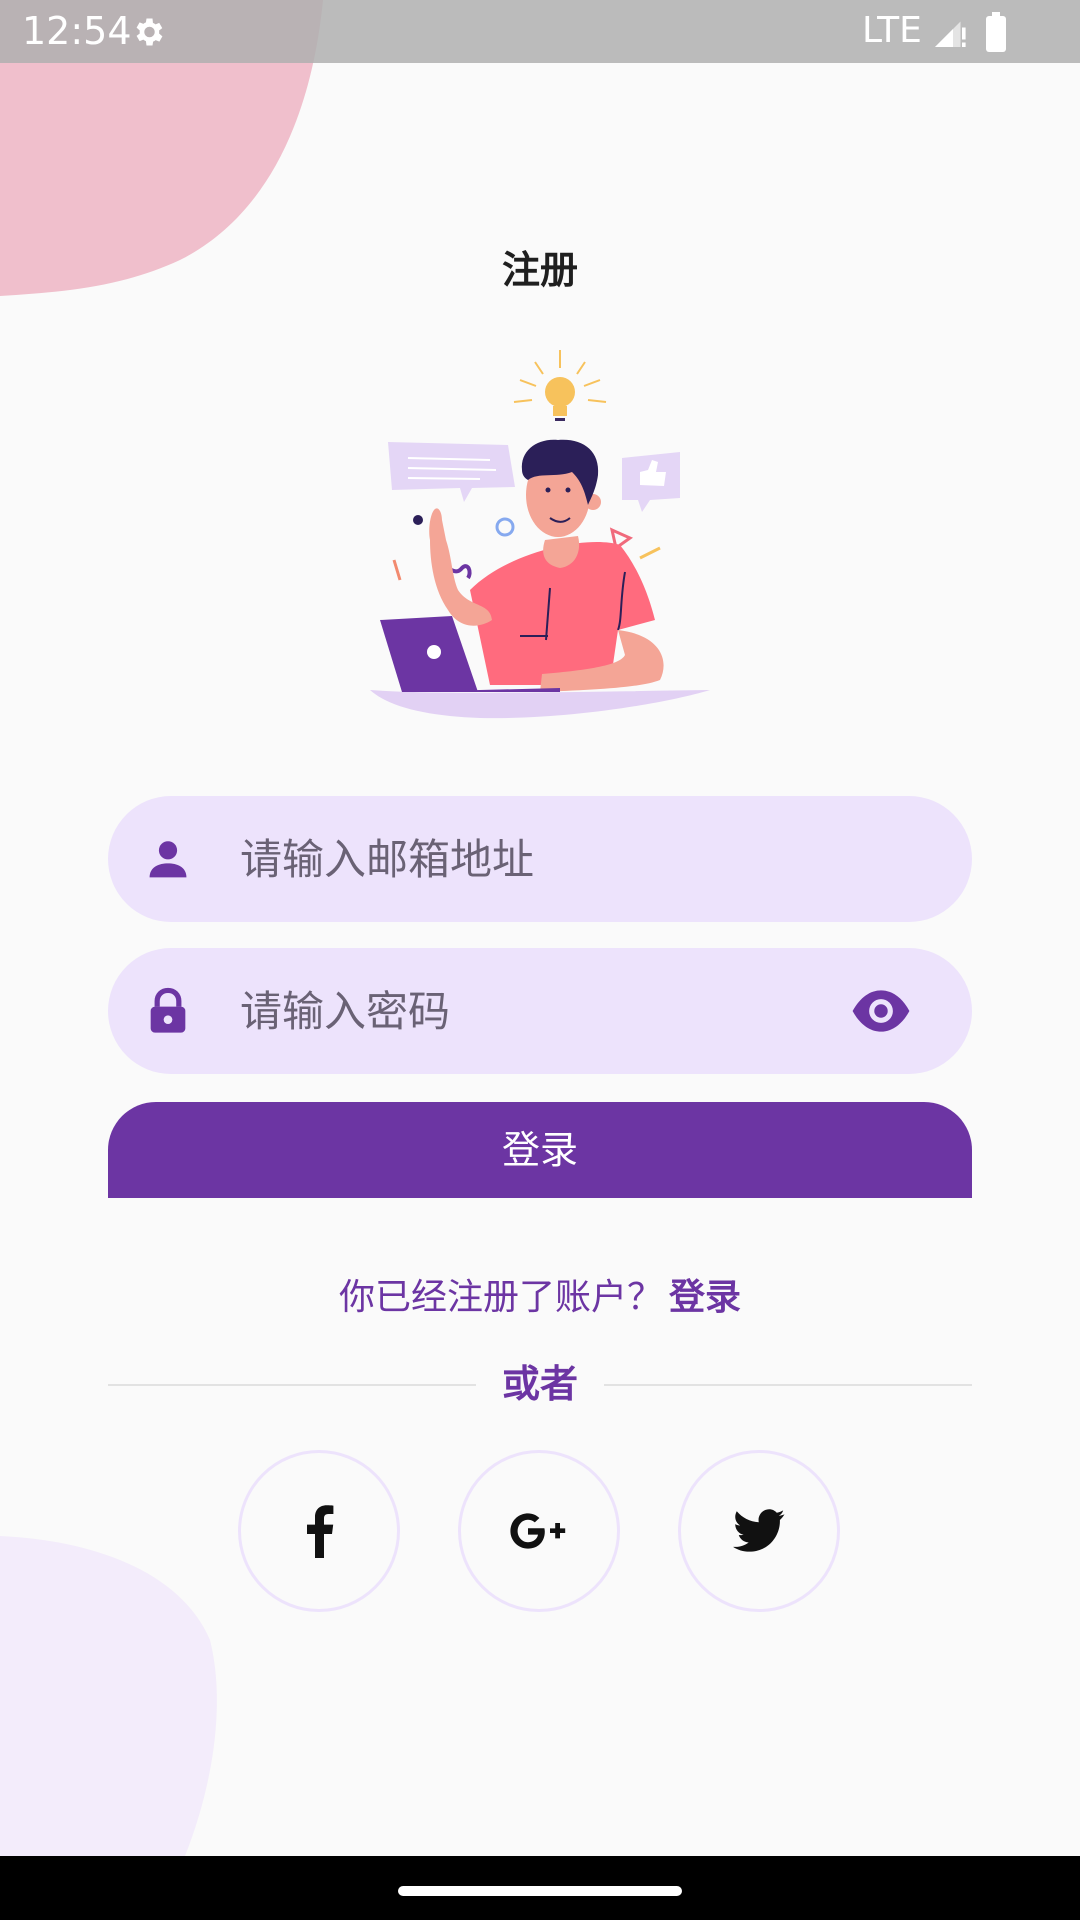 Image resolution: width=1080 pixels, height=1920 pixels. I want to click on person-at-laptop-illustration, so click(540, 534).